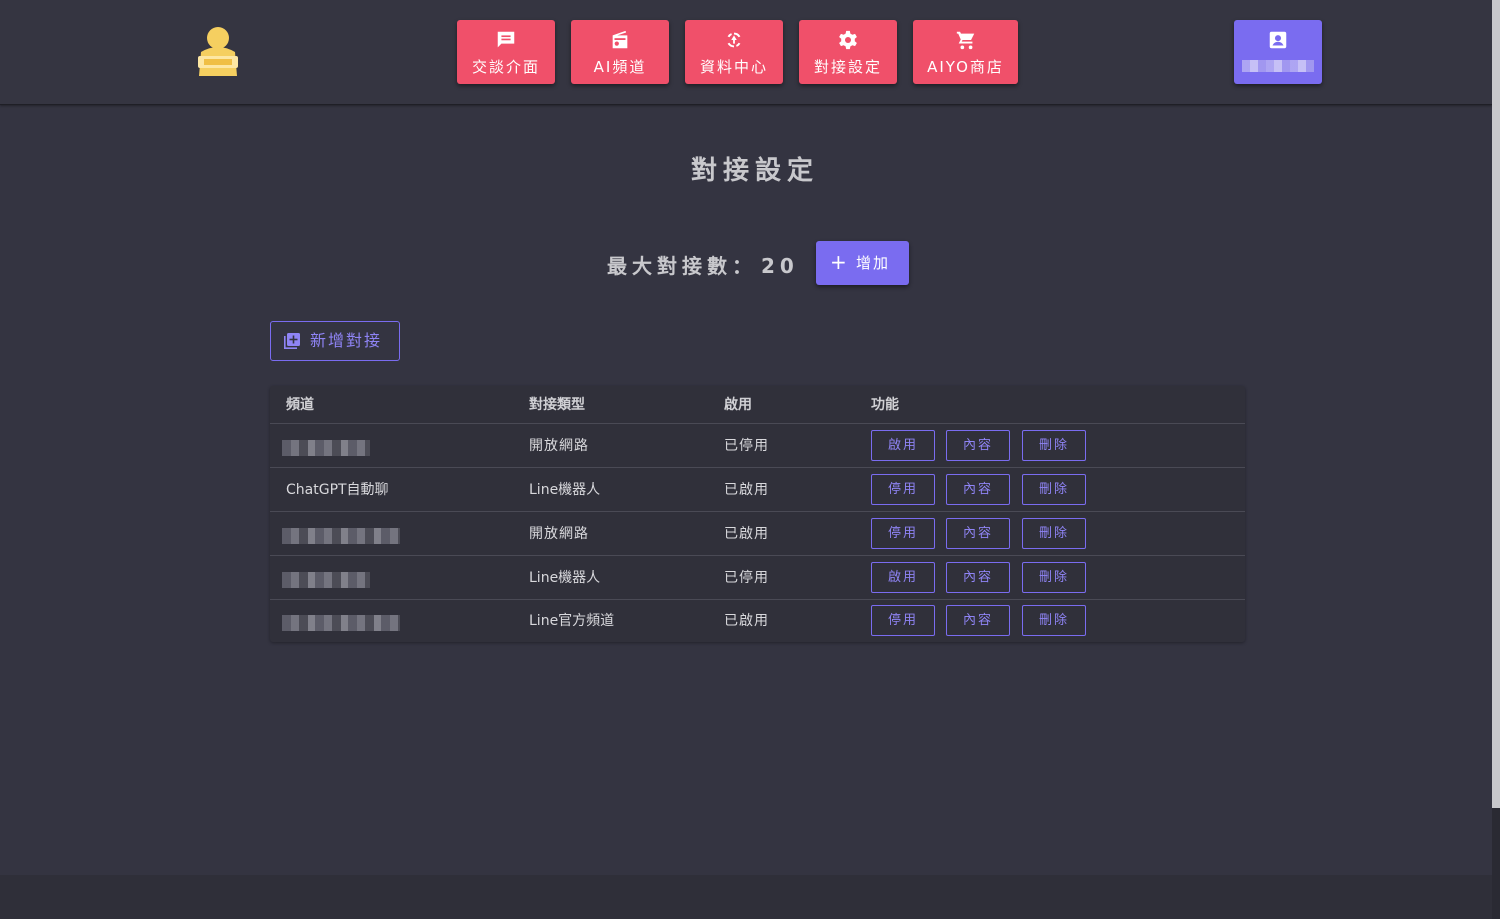  What do you see at coordinates (757, 405) in the screenshot?
I see `table-header: 頻道 對接類型 啟用 功能` at bounding box center [757, 405].